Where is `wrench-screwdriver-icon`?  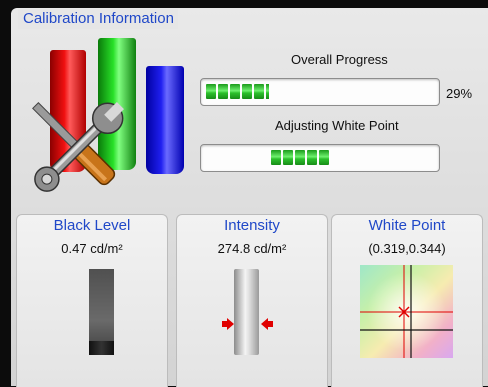 wrench-screwdriver-icon is located at coordinates (78, 147).